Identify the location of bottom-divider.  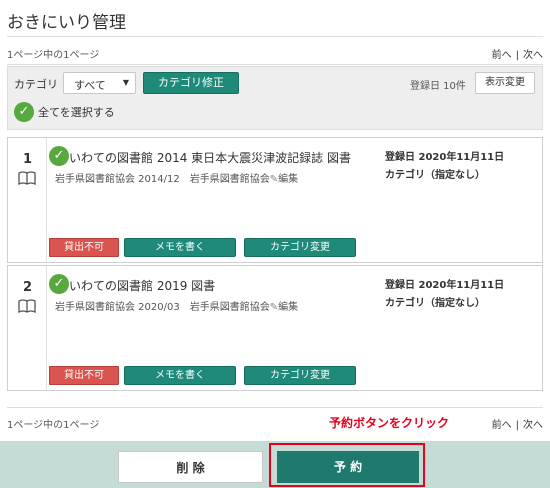
(275, 407).